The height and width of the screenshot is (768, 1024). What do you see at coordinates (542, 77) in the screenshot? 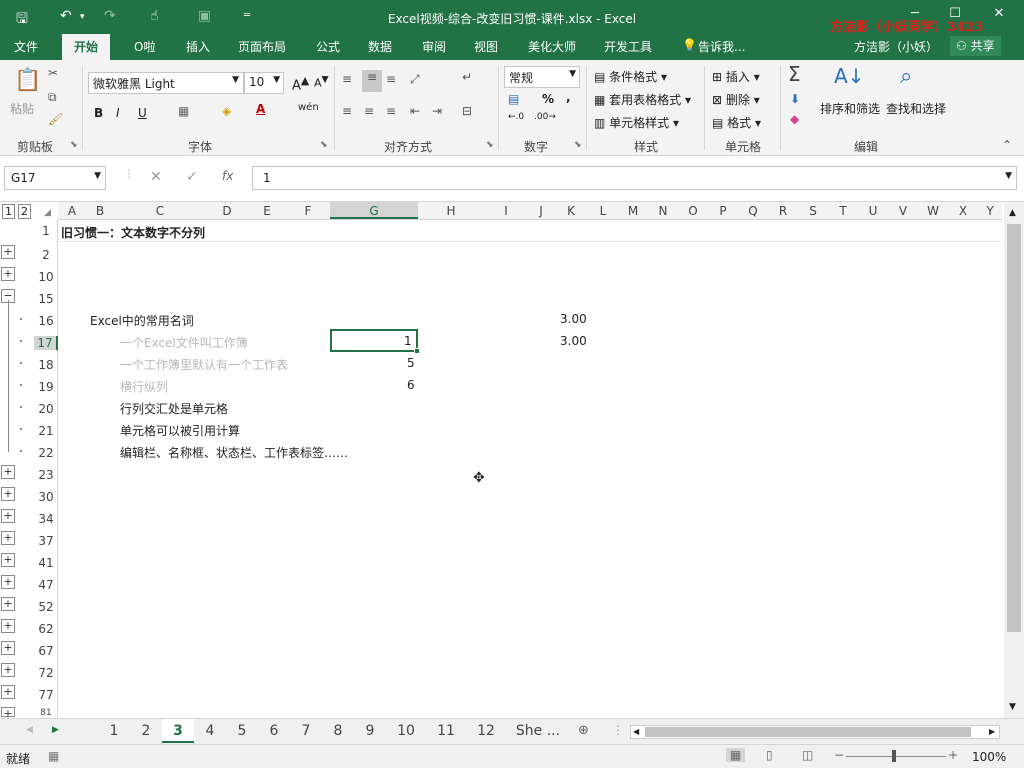
I see `number-format-select: 常规 ▼` at bounding box center [542, 77].